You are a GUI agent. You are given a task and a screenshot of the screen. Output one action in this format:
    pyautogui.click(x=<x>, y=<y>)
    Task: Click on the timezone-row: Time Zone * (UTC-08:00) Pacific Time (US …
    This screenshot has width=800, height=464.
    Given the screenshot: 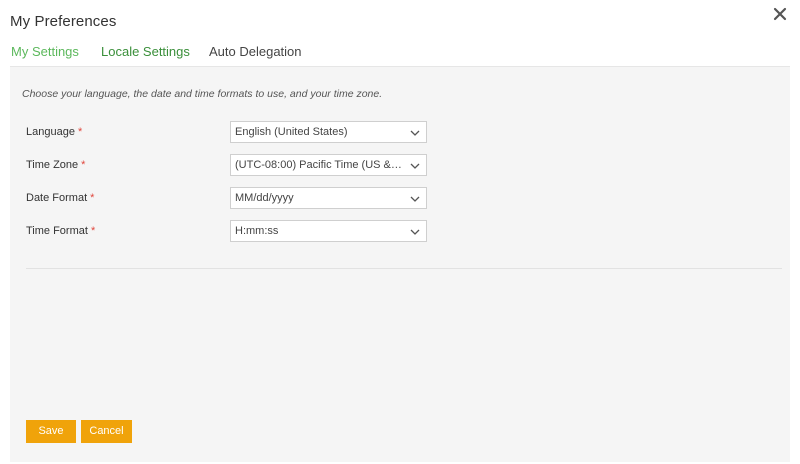 What is the action you would take?
    pyautogui.click(x=231, y=166)
    